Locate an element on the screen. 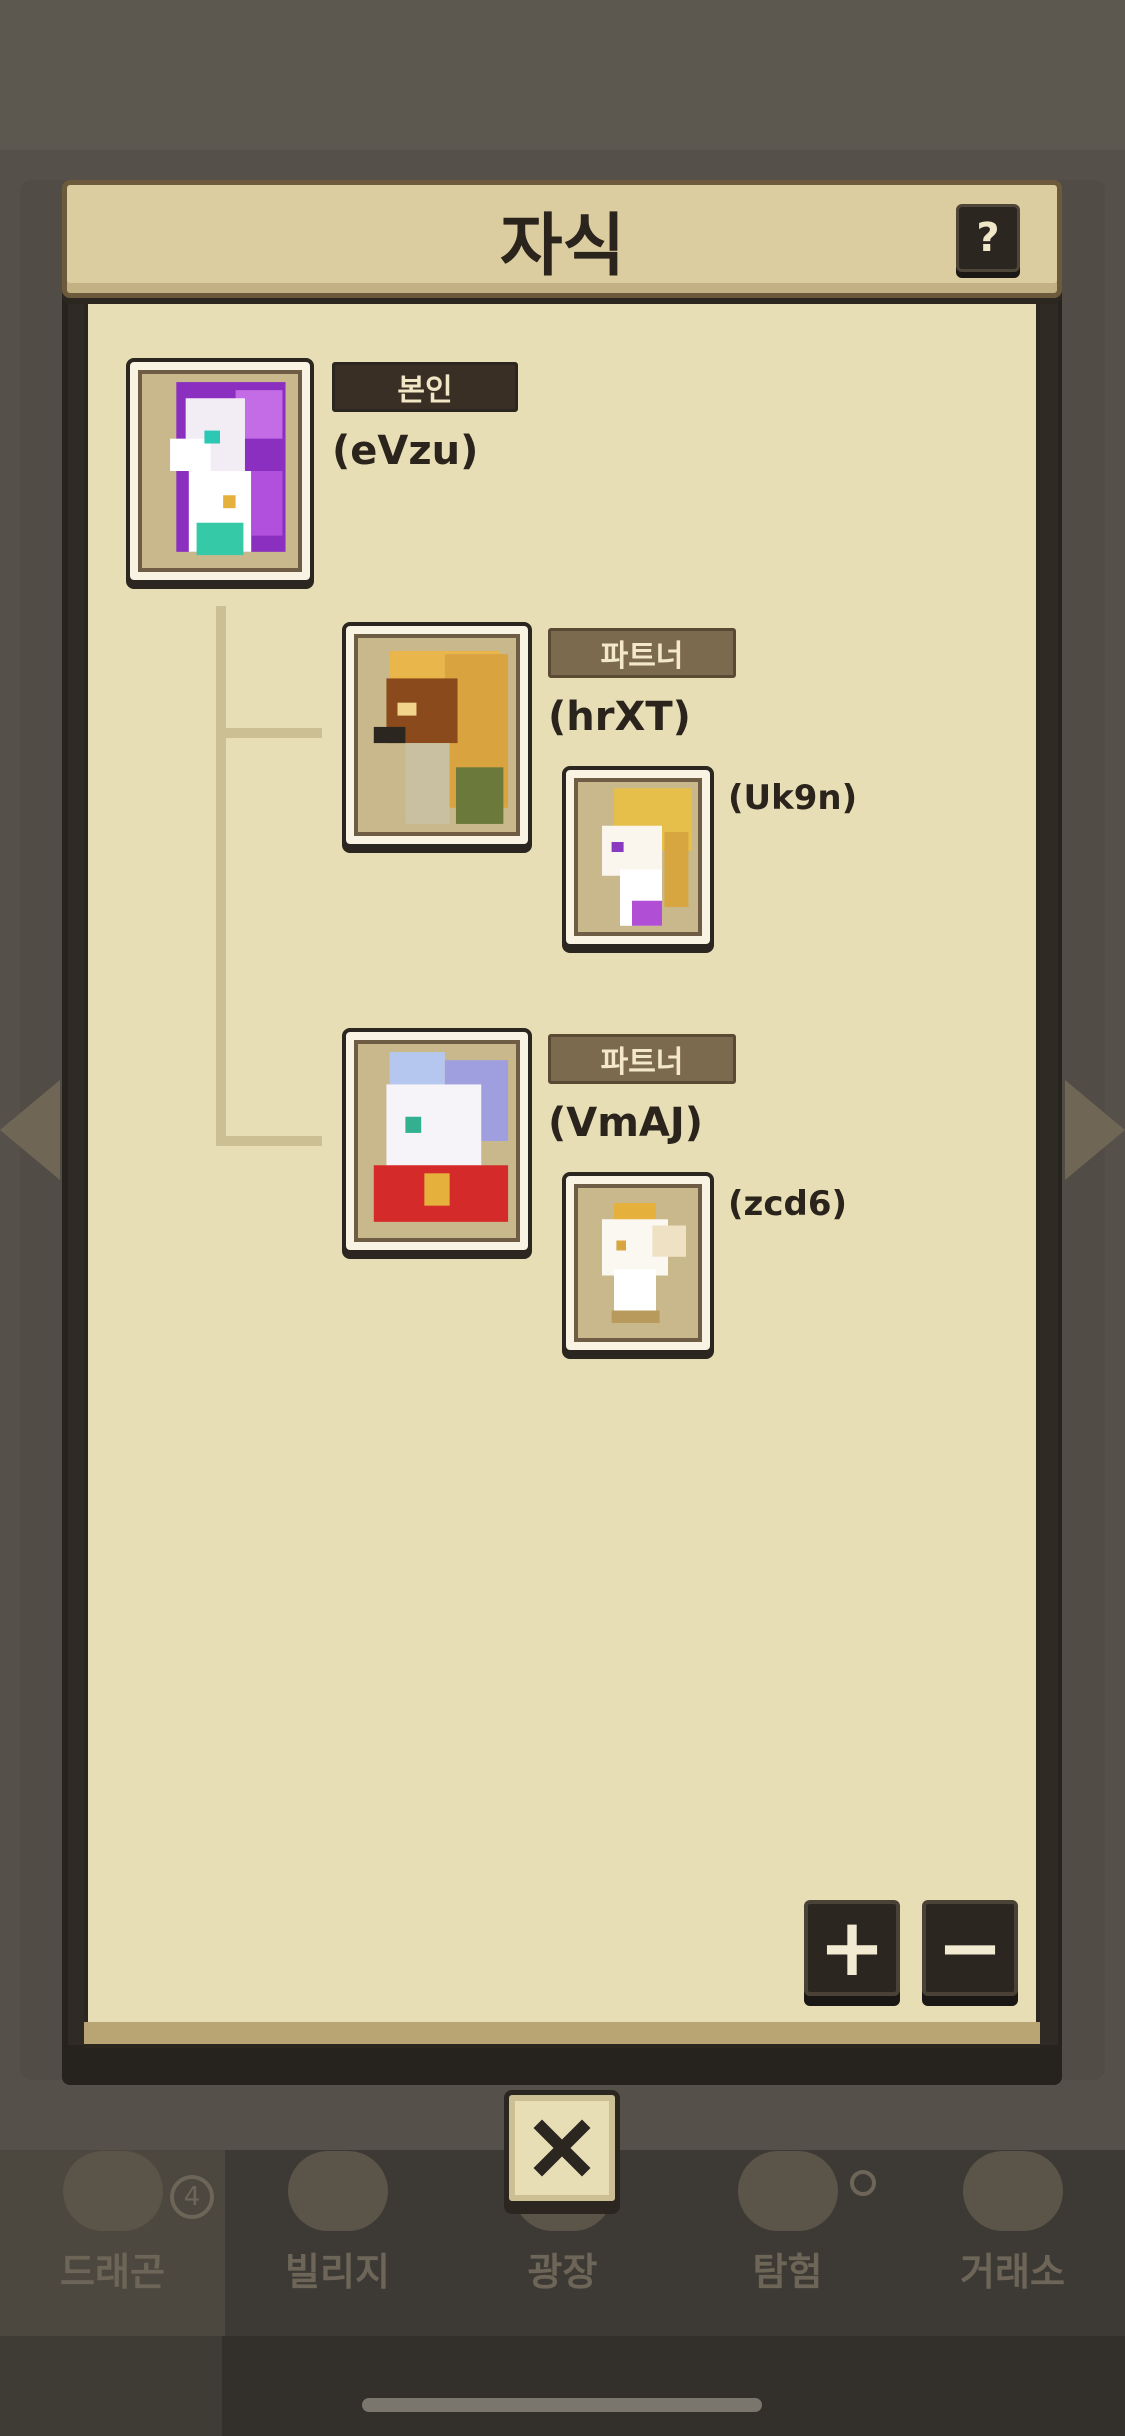  next-arrow-icon is located at coordinates (1095, 1130).